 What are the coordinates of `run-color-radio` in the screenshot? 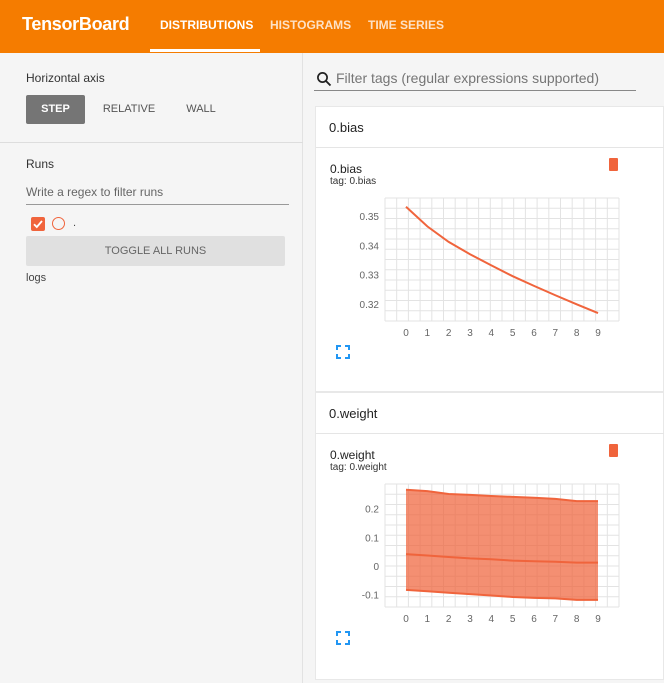 It's located at (58, 223).